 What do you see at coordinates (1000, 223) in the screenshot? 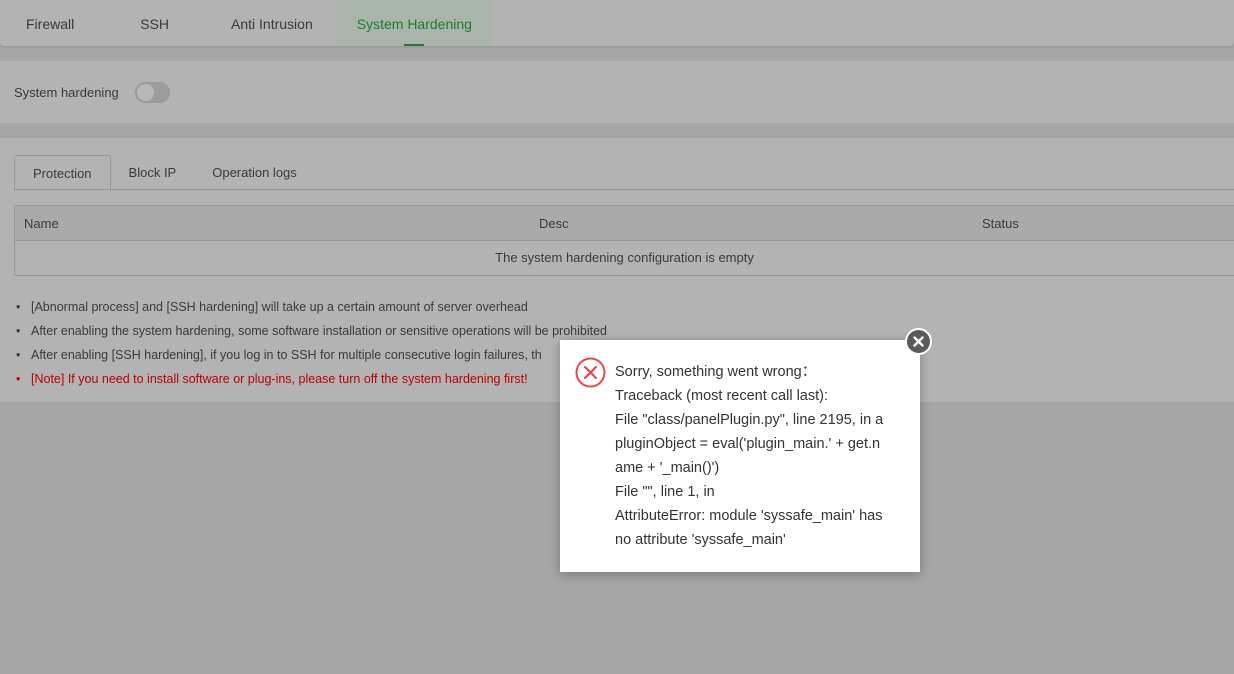
I see `col-status: Status` at bounding box center [1000, 223].